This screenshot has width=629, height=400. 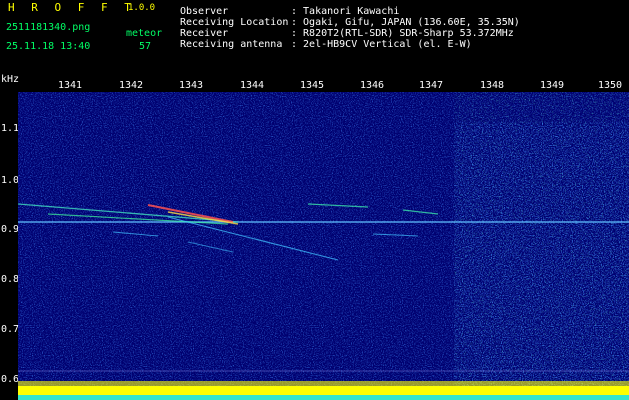 I want to click on app-version: 1.0.0, so click(x=142, y=8).